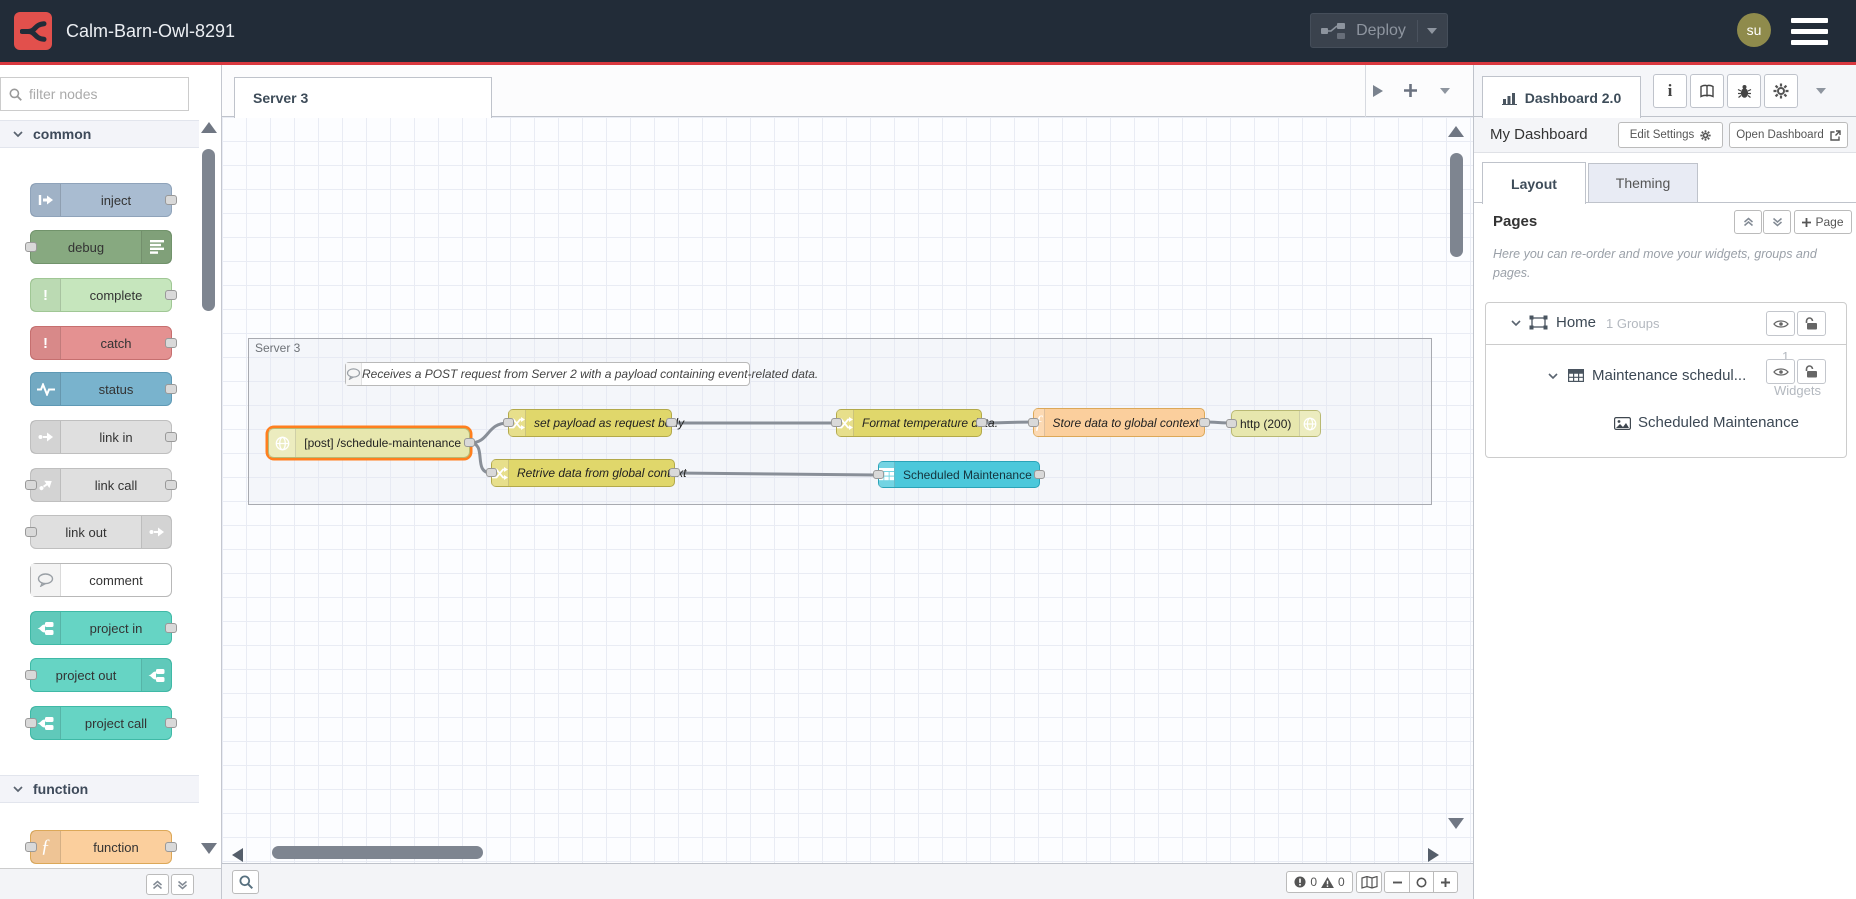 Image resolution: width=1856 pixels, height=899 pixels. I want to click on flow-node-label: Scheduled Maintenance, so click(967, 474).